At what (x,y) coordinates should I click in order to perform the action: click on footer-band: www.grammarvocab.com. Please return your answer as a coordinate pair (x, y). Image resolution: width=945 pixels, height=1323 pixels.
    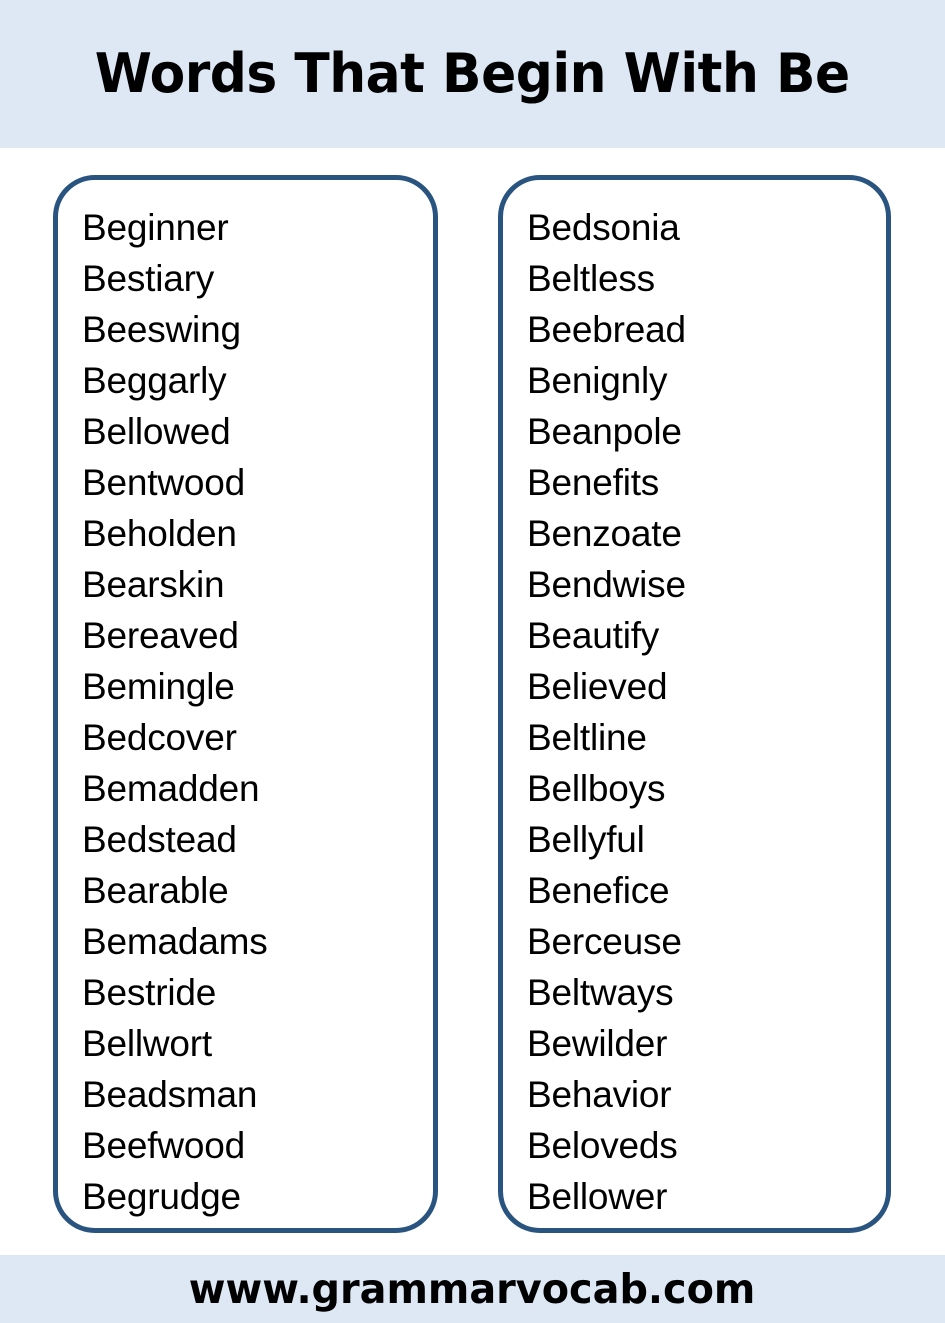
    Looking at the image, I should click on (472, 1289).